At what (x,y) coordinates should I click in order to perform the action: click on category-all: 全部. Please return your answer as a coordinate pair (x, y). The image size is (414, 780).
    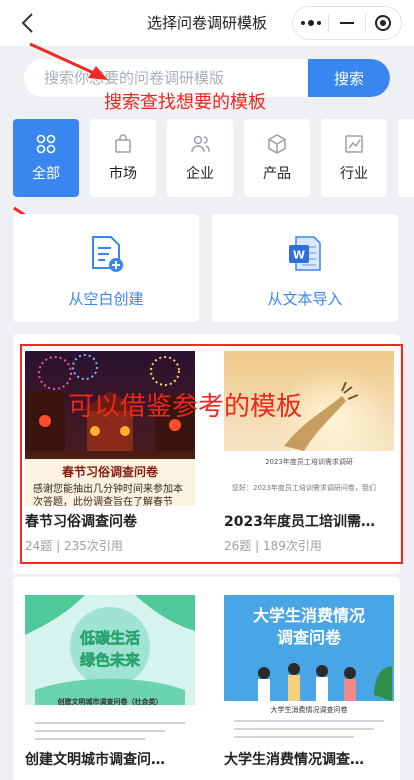
    Looking at the image, I should click on (46, 158).